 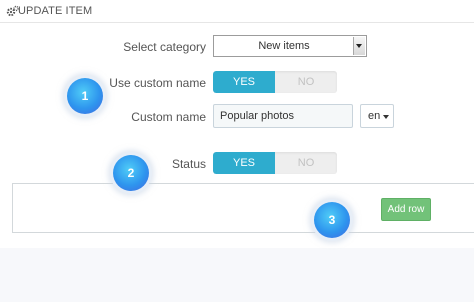 What do you see at coordinates (386, 117) in the screenshot?
I see `caret-down-icon` at bounding box center [386, 117].